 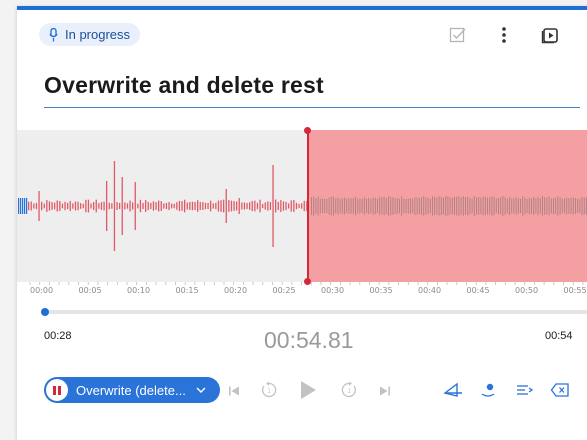 I want to click on tick-label: 00:55, so click(x=575, y=290).